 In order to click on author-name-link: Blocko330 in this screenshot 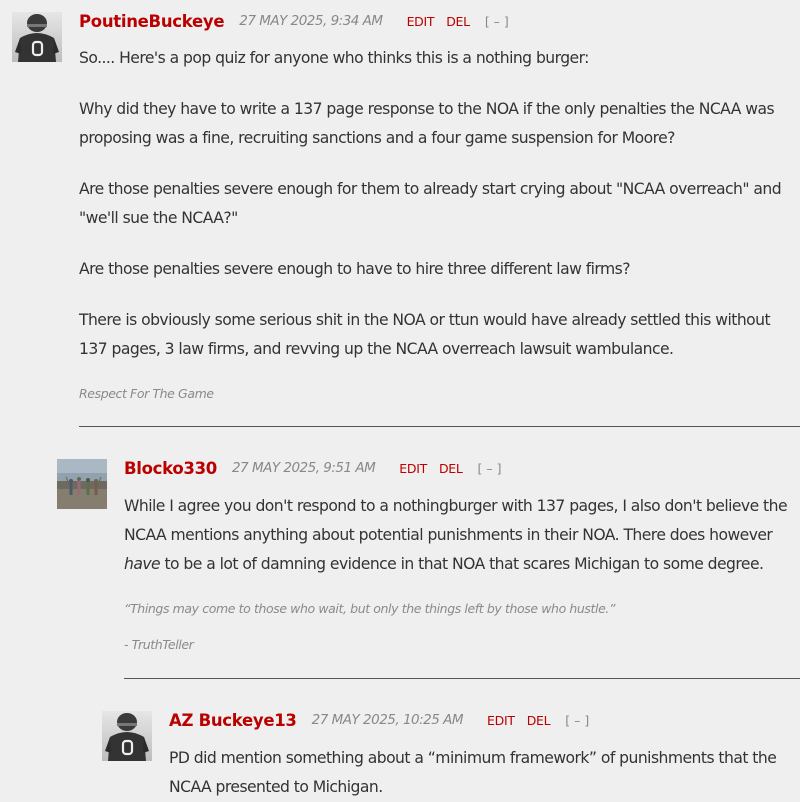, I will do `click(170, 468)`.